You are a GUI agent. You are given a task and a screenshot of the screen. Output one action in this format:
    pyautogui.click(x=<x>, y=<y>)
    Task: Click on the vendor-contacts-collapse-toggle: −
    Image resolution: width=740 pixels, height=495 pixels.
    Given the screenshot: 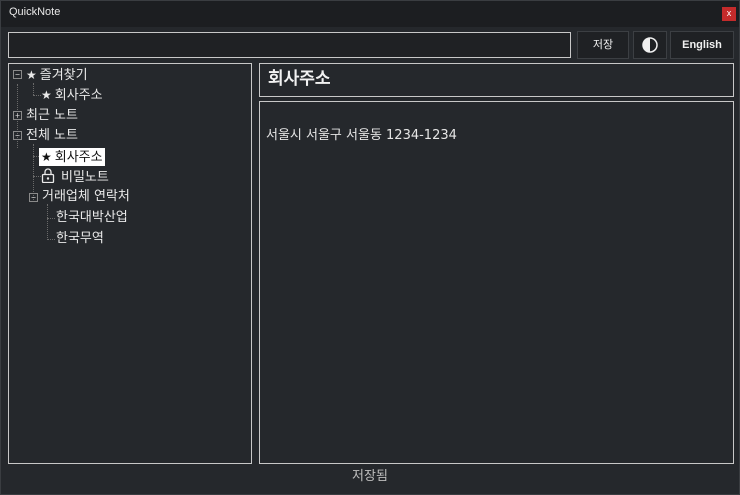 What is the action you would take?
    pyautogui.click(x=33, y=197)
    